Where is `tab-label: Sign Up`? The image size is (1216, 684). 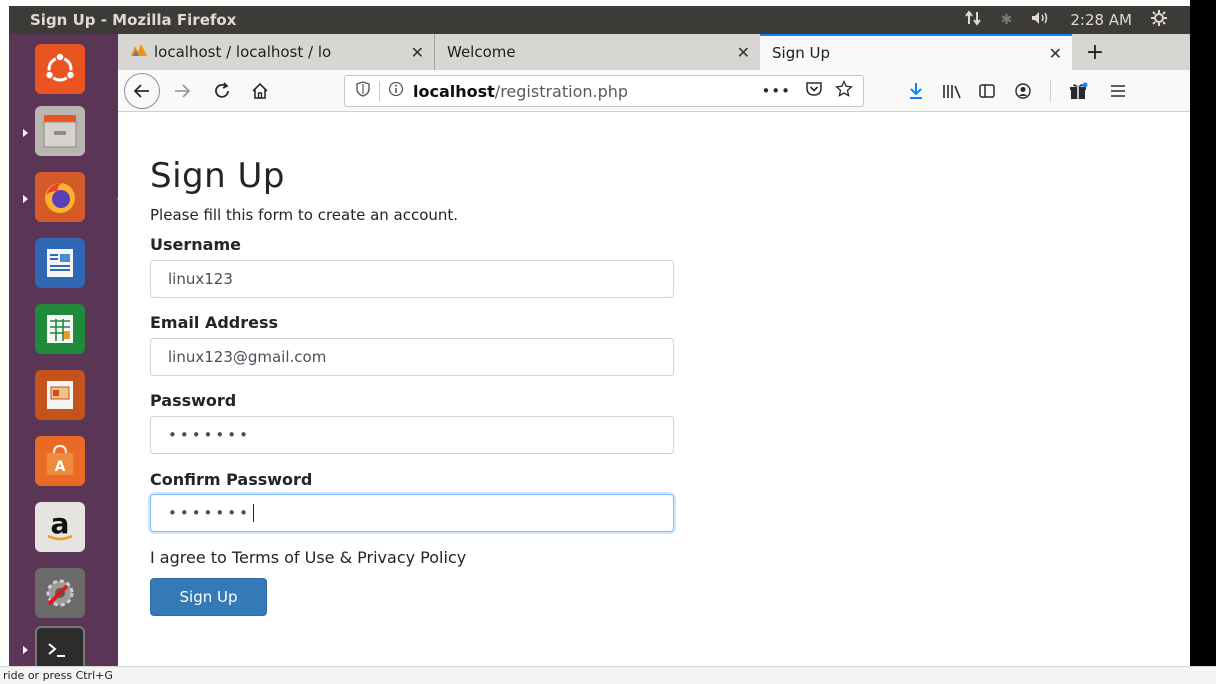
tab-label: Sign Up is located at coordinates (801, 53).